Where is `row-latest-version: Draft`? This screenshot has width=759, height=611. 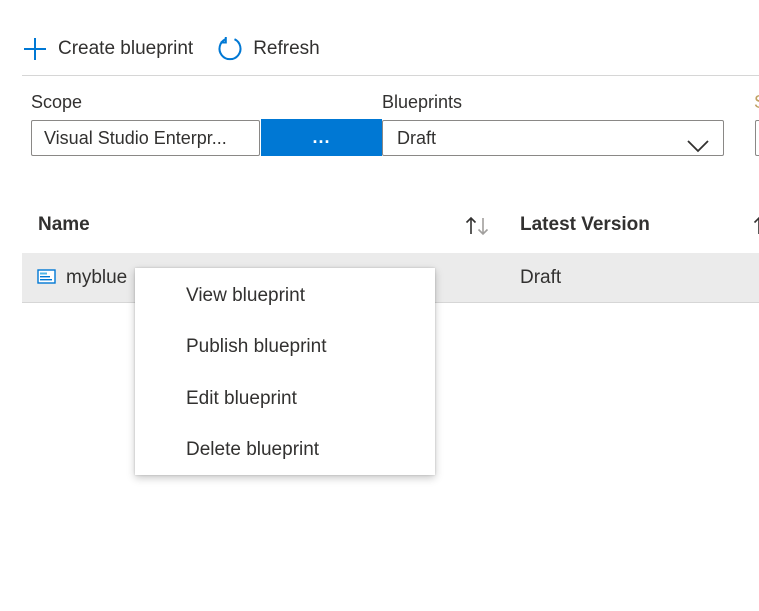 row-latest-version: Draft is located at coordinates (541, 277).